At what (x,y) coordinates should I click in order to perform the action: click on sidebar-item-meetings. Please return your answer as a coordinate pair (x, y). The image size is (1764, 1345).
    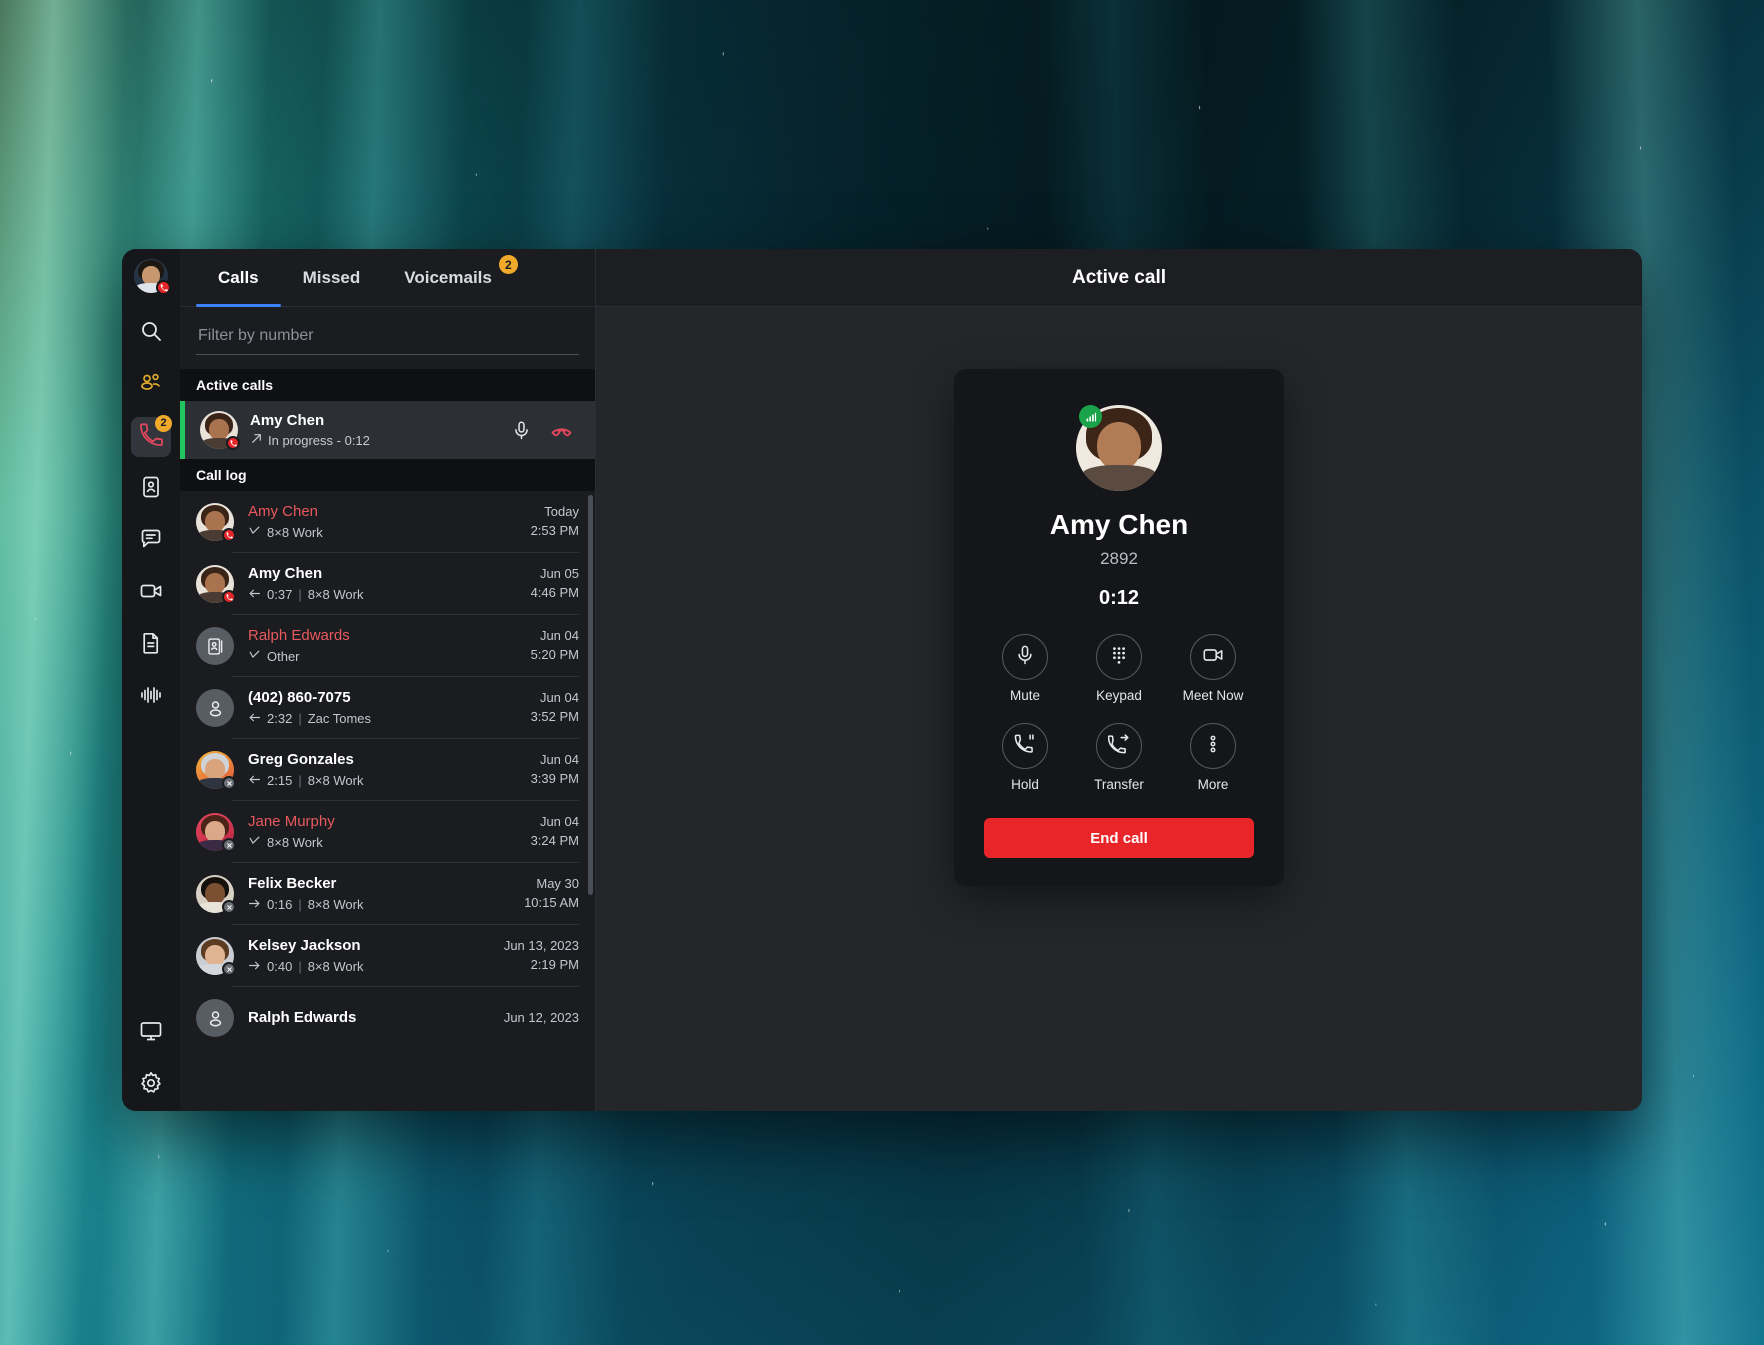
    Looking at the image, I should click on (151, 593).